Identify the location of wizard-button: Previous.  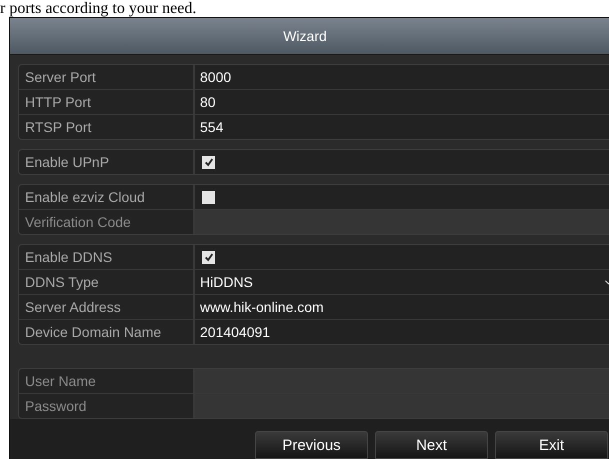
(311, 445).